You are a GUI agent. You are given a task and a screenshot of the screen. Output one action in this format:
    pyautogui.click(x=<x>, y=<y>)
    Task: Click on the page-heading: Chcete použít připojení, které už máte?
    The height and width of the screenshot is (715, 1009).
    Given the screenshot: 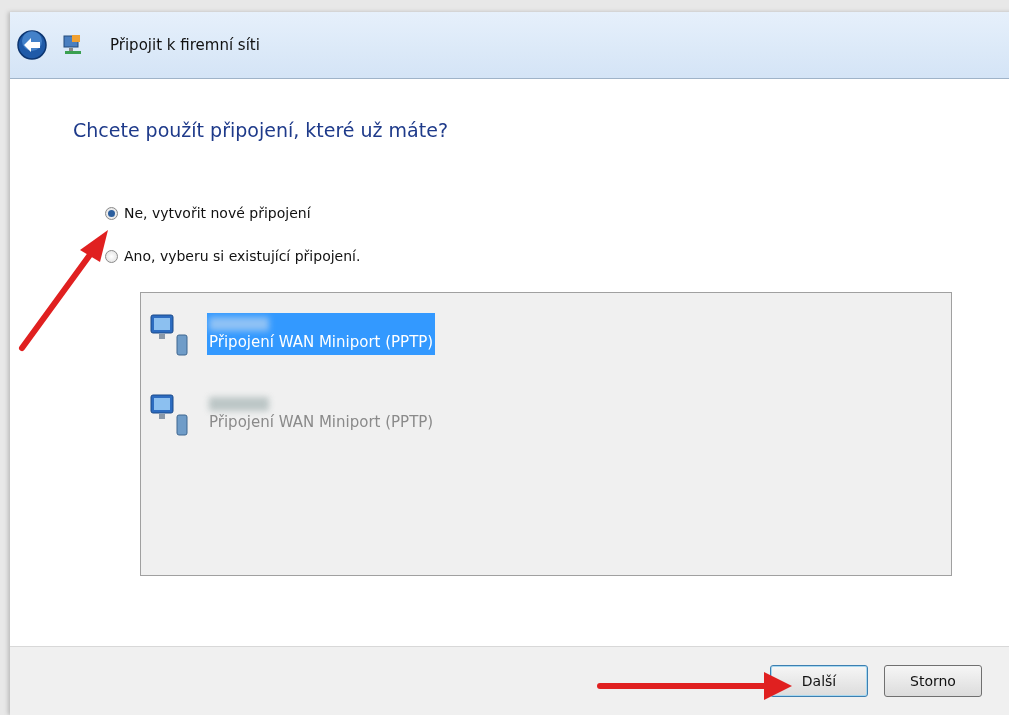 What is the action you would take?
    pyautogui.click(x=261, y=130)
    